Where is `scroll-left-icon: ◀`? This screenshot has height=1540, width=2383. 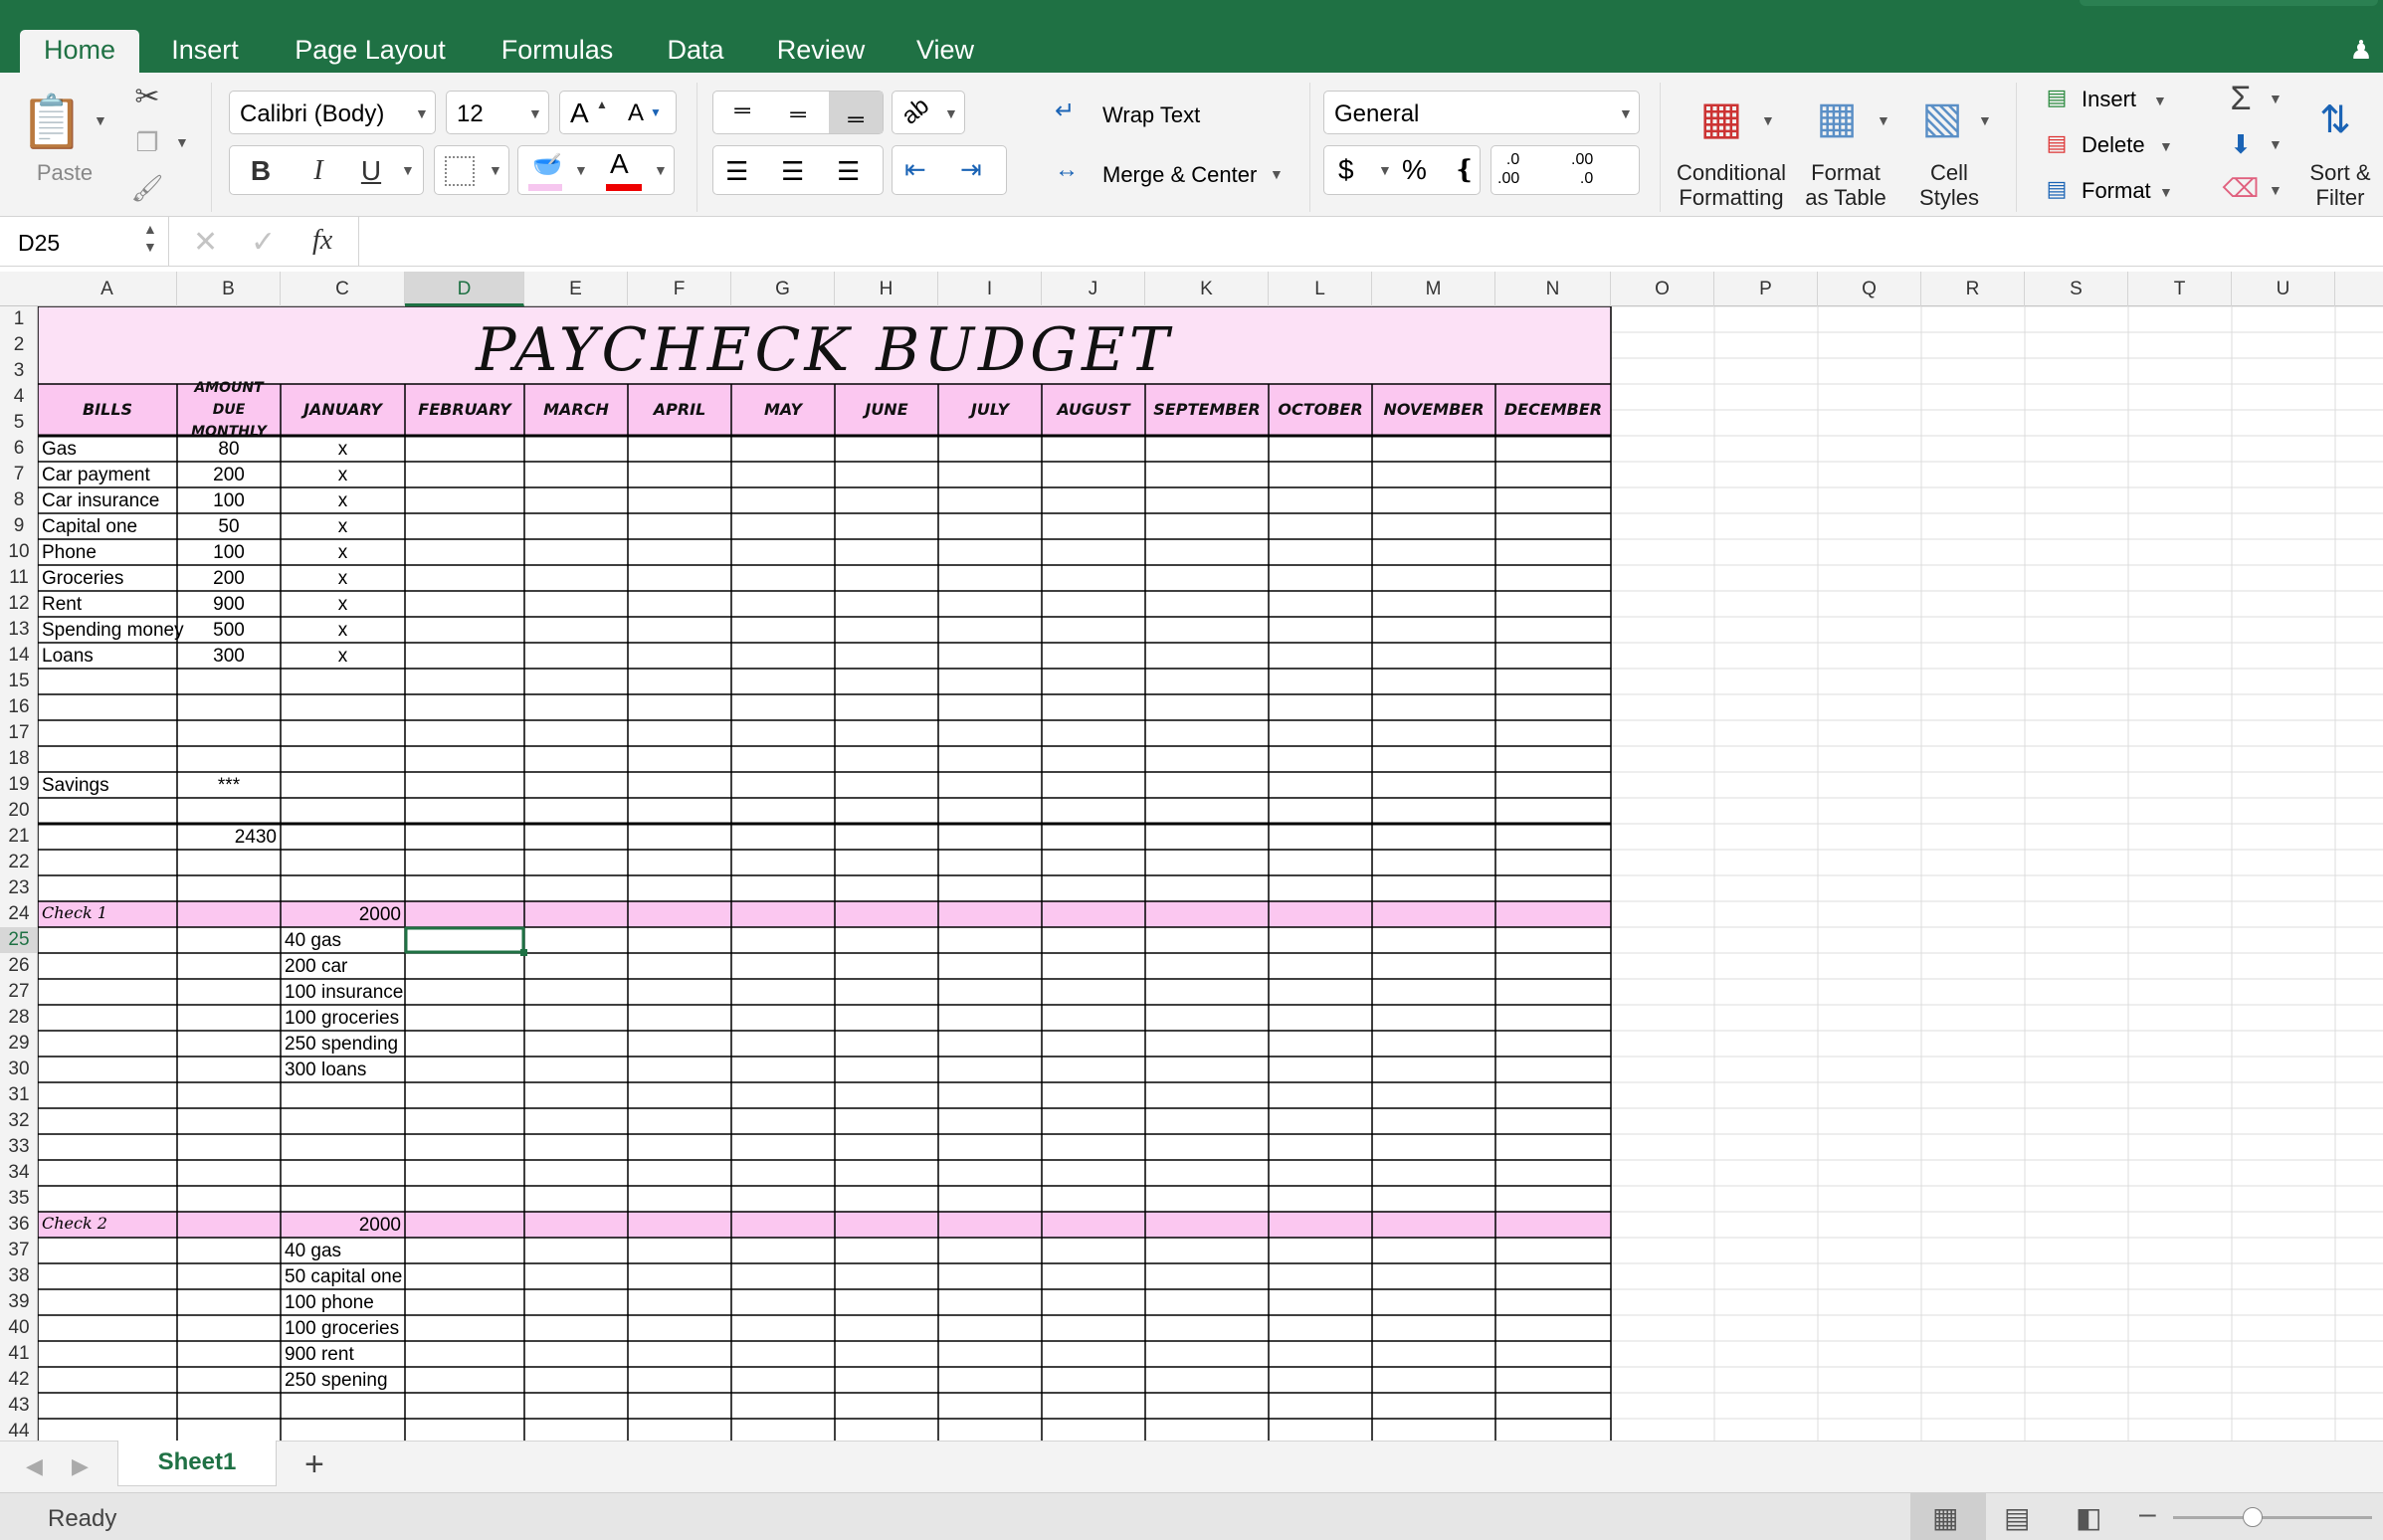
scroll-left-icon: ◀ is located at coordinates (34, 1466).